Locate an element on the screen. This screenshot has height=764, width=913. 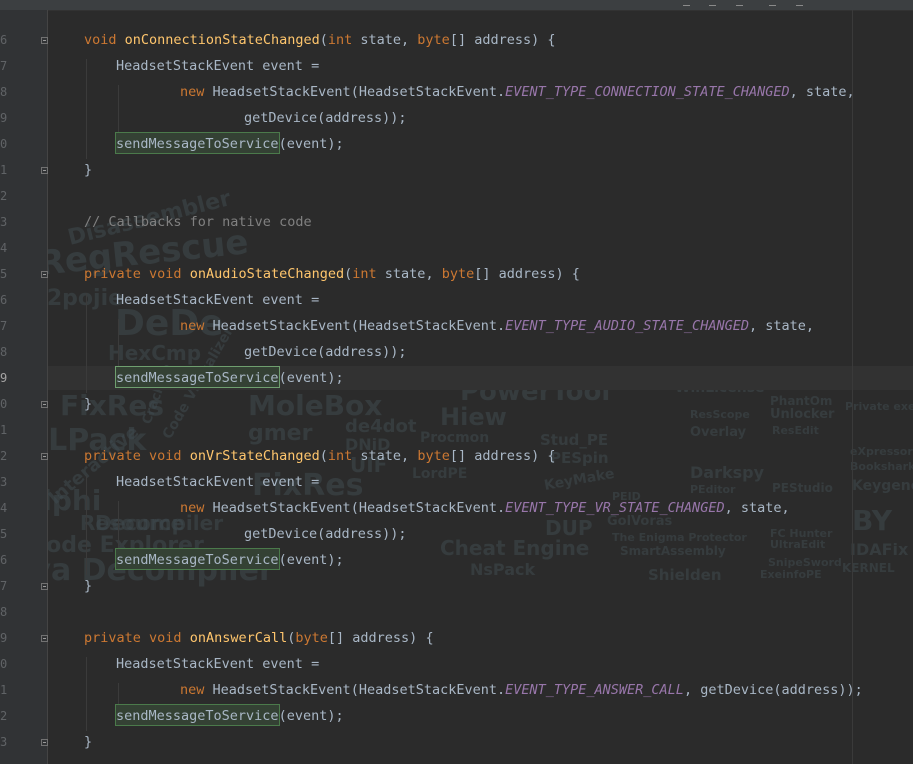
line-number: 1 is located at coordinates (4, 430).